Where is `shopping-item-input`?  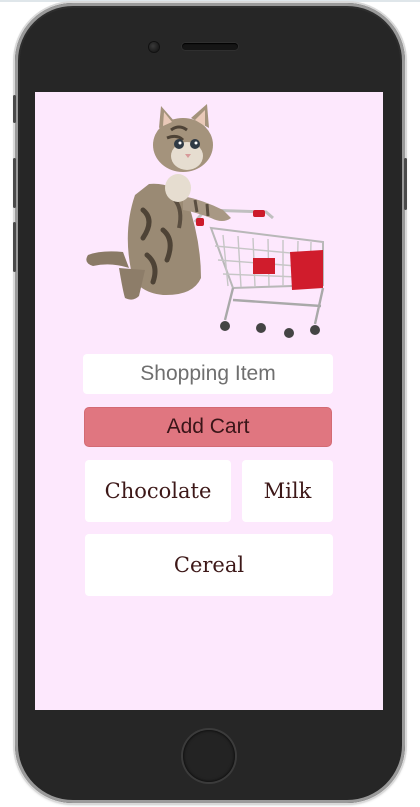
shopping-item-input is located at coordinates (208, 374).